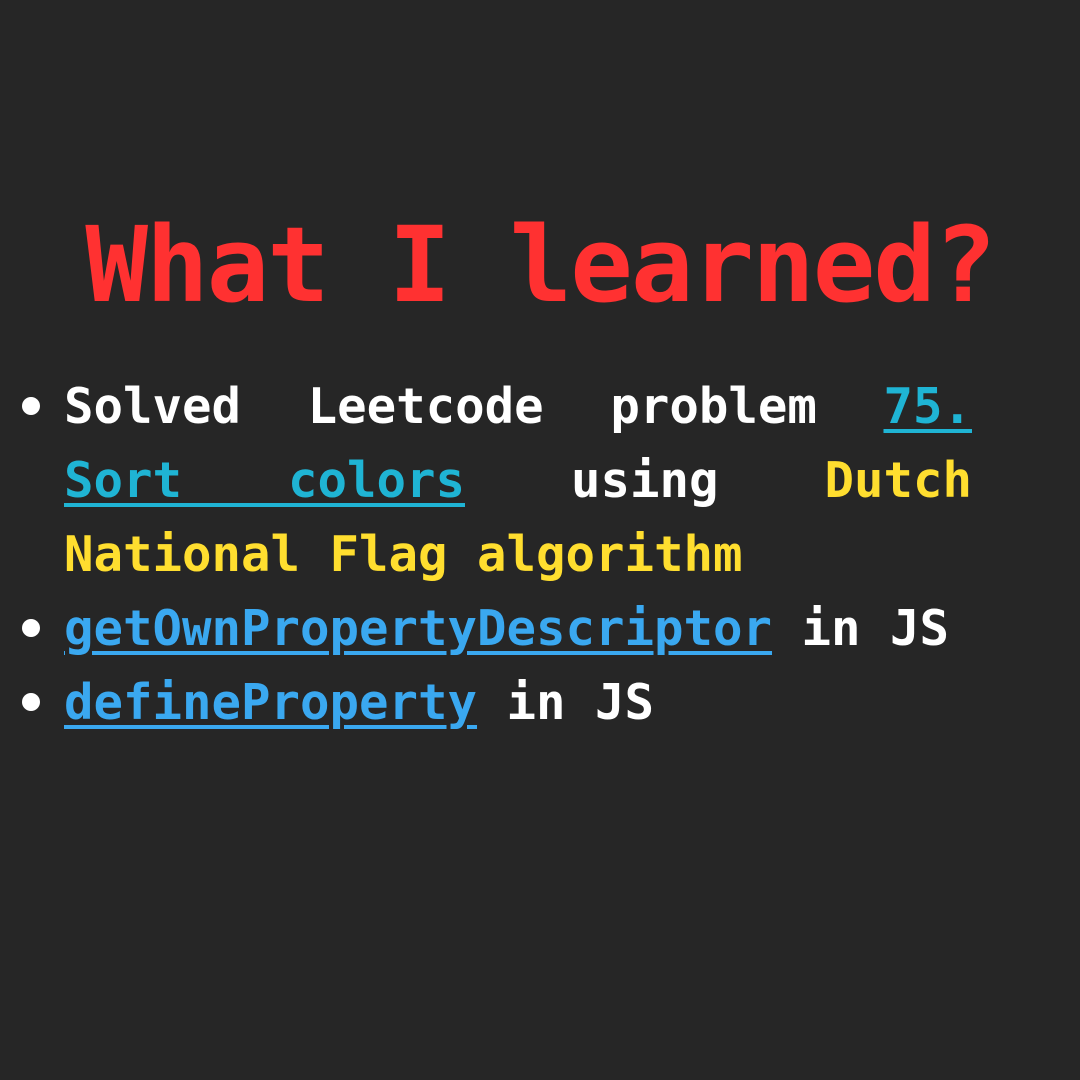 This screenshot has height=1080, width=1080. Describe the element at coordinates (270, 702) in the screenshot. I see `defineproperty-link: defineProperty` at that location.